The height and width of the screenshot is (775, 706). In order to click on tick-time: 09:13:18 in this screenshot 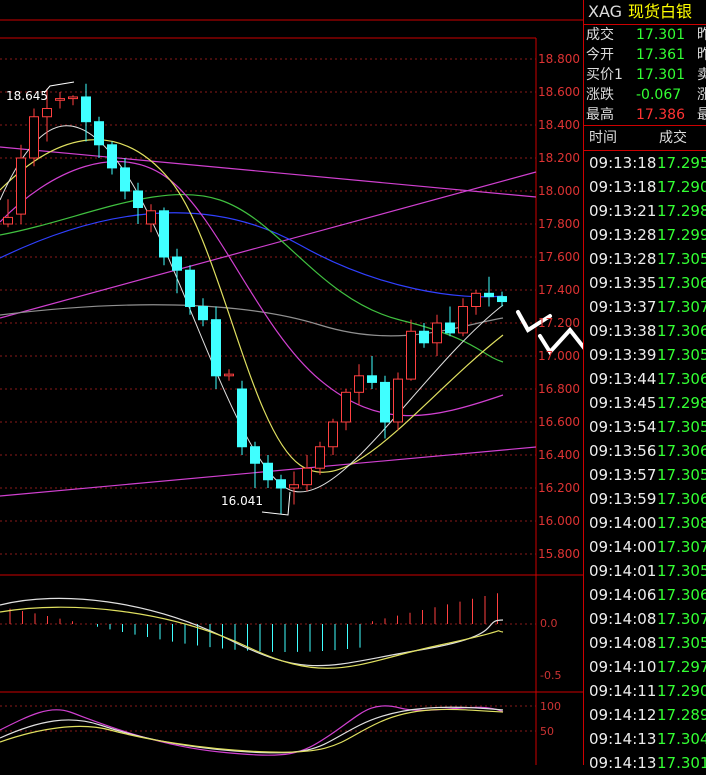, I will do `click(623, 163)`.